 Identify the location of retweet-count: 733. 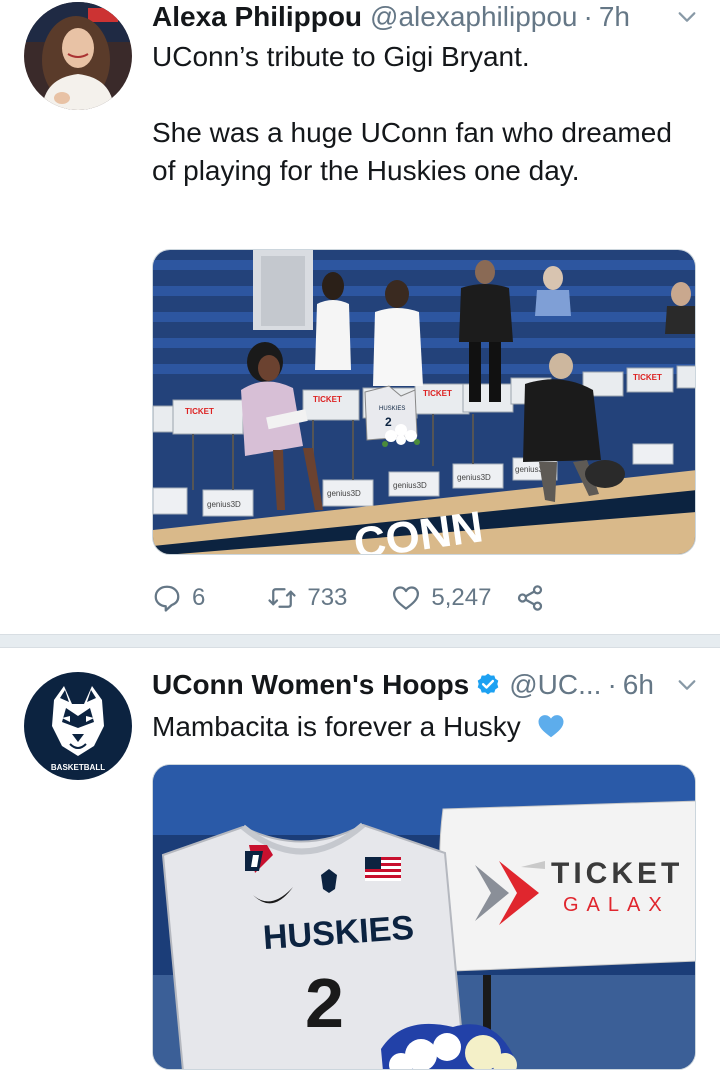
(327, 597).